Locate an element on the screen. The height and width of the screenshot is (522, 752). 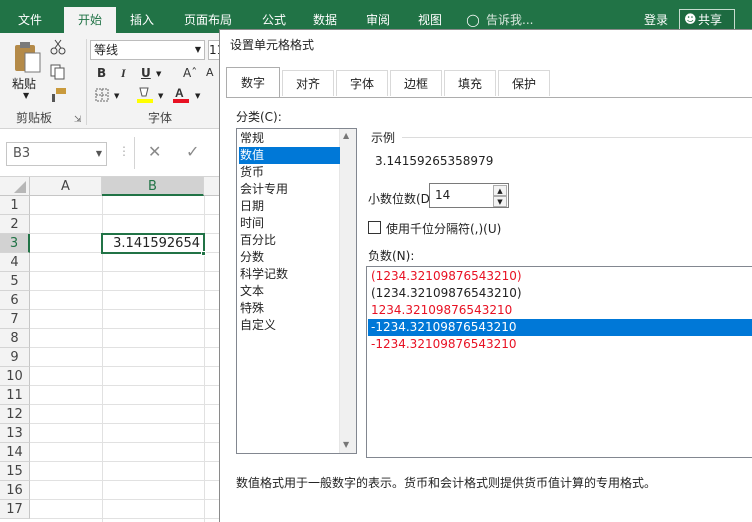
dialog-title: 设置单元格格式 is located at coordinates (272, 45).